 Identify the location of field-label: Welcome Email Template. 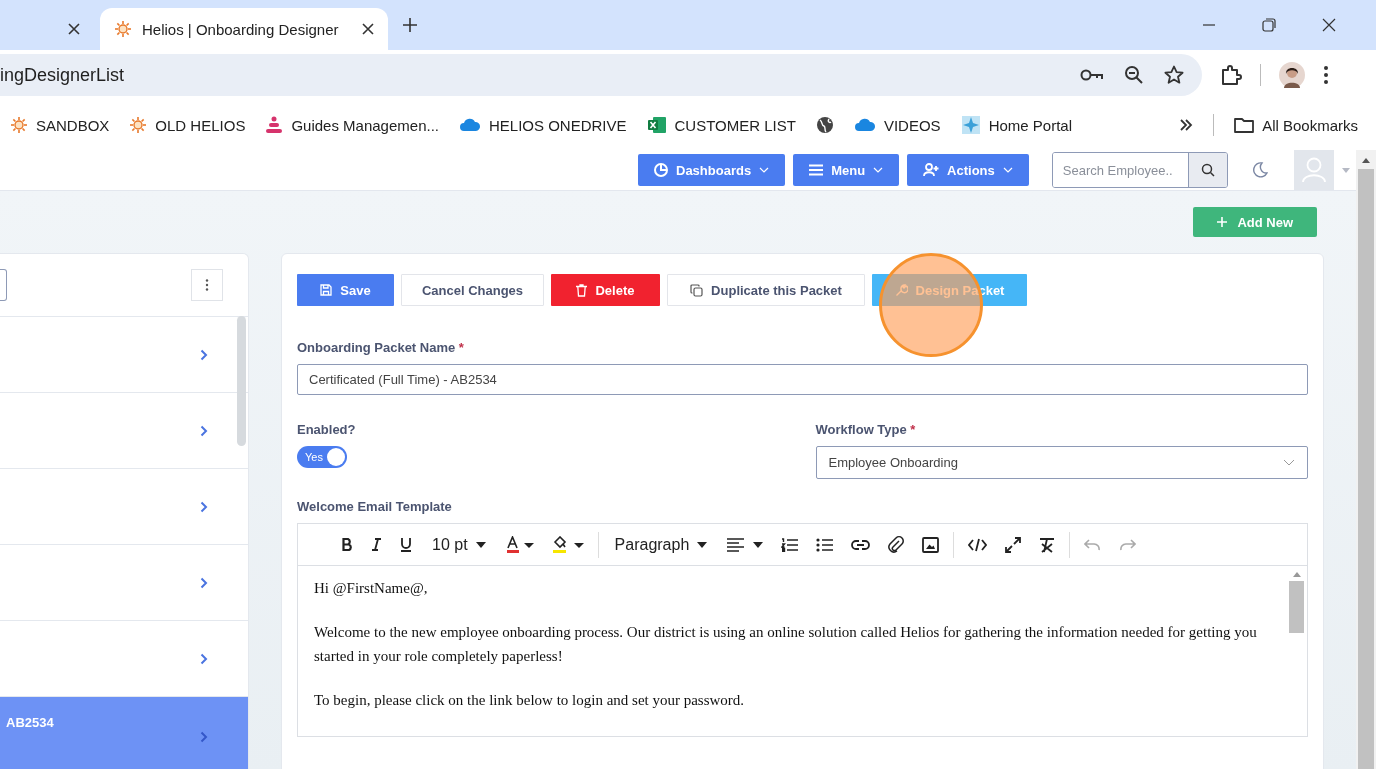
(375, 506).